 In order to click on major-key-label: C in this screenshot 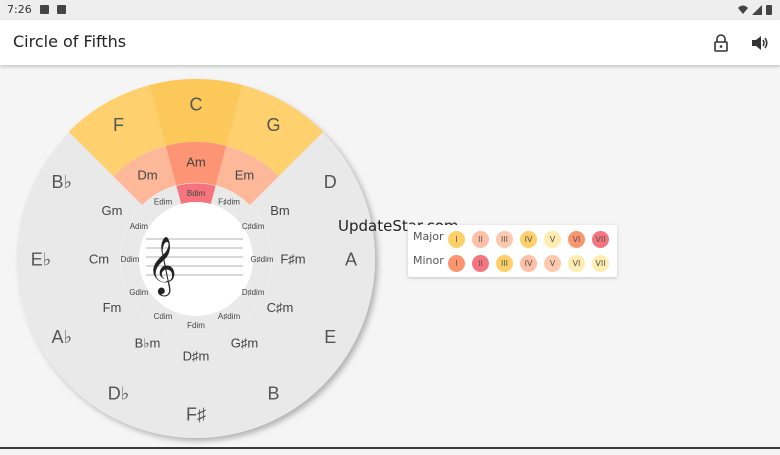, I will do `click(196, 104)`.